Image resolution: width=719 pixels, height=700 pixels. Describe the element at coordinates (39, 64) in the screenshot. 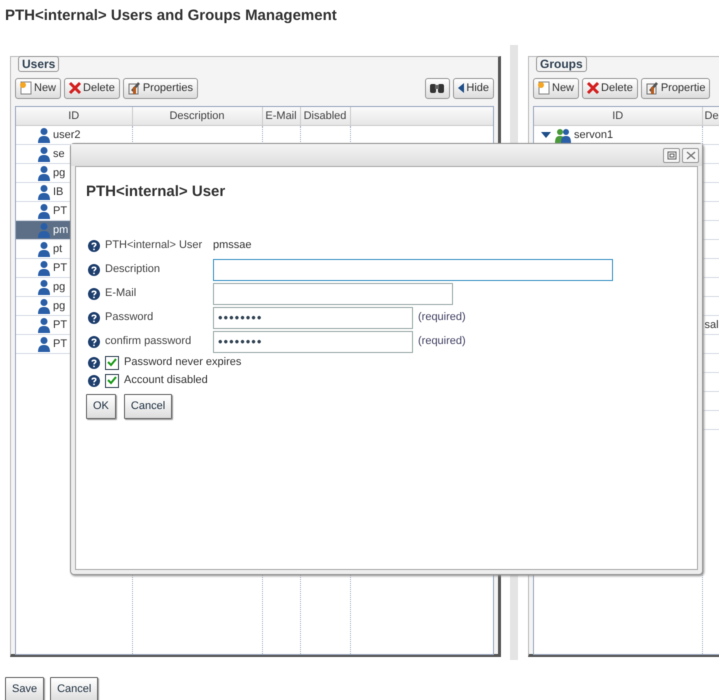

I see `panel-legend: Users` at that location.